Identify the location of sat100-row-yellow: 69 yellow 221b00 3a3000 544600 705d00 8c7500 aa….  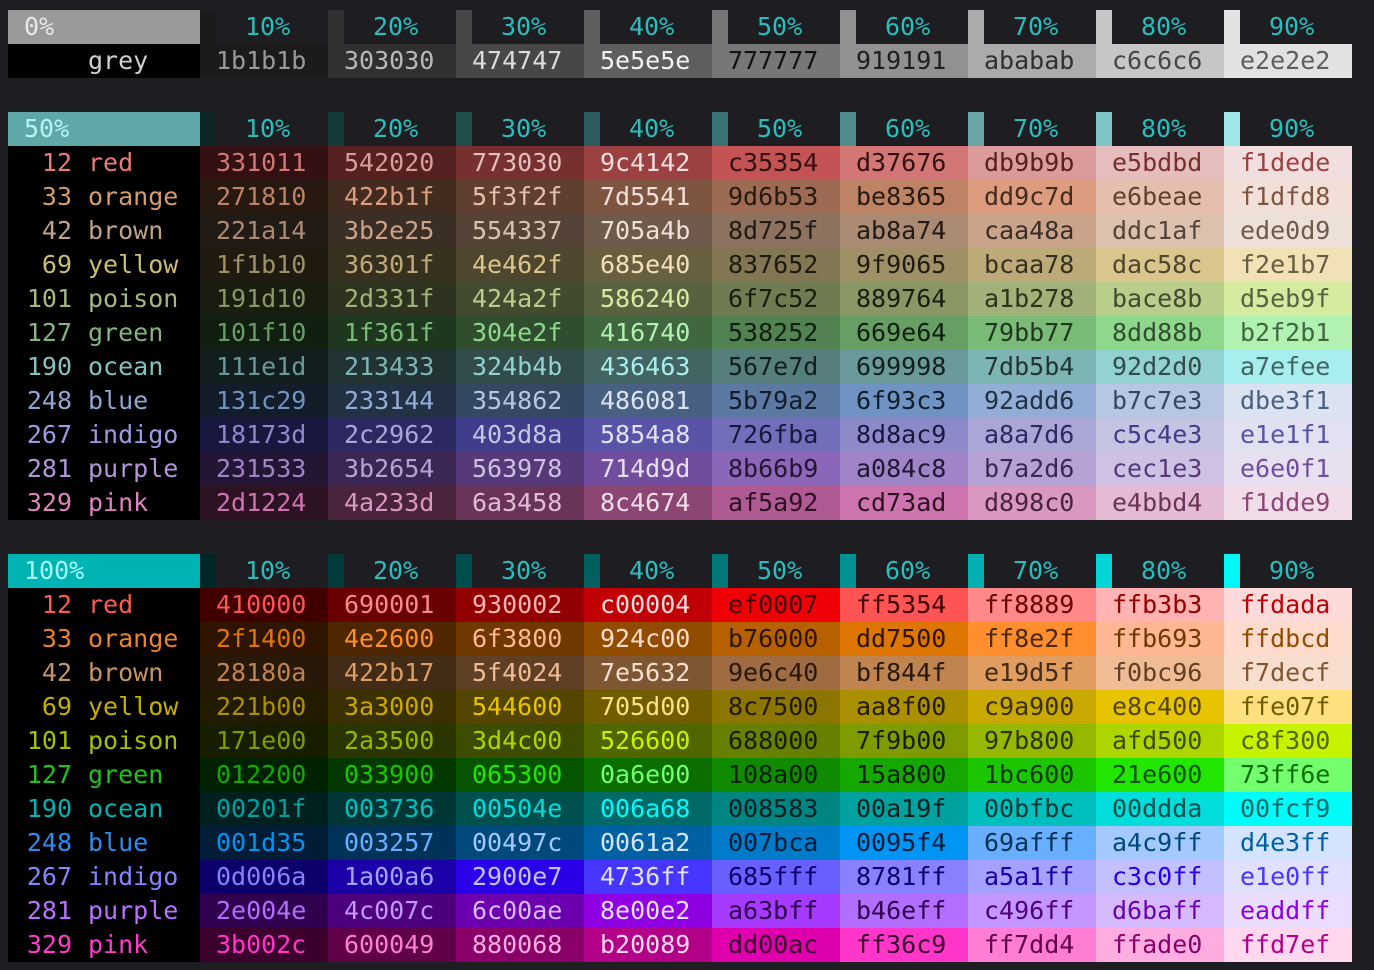
(687, 707).